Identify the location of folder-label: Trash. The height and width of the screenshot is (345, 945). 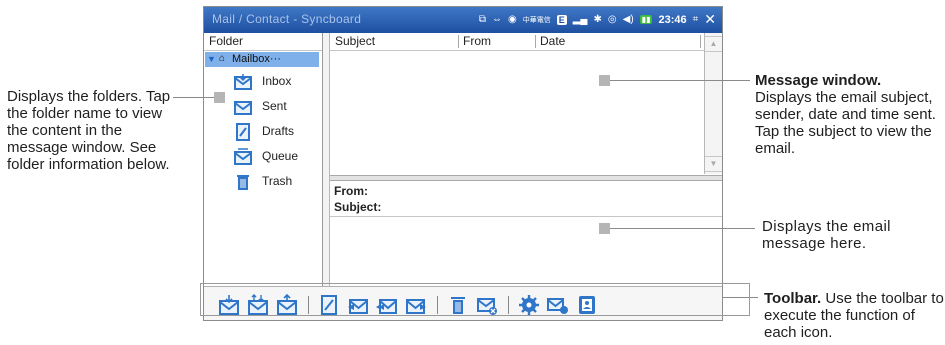
(277, 181).